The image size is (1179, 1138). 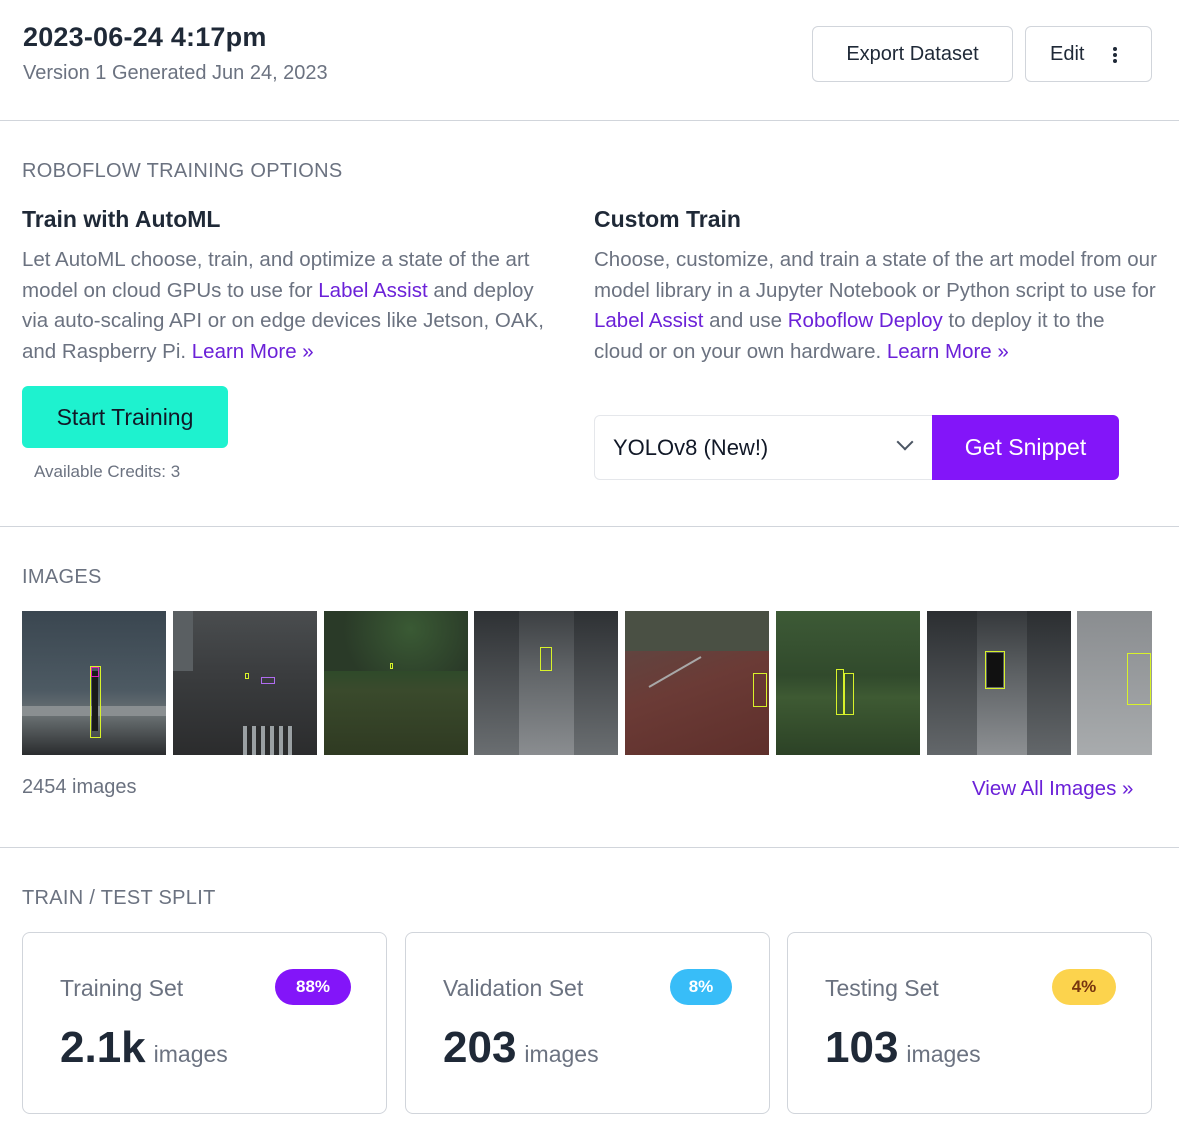 I want to click on image-thumbnails, so click(x=587, y=683).